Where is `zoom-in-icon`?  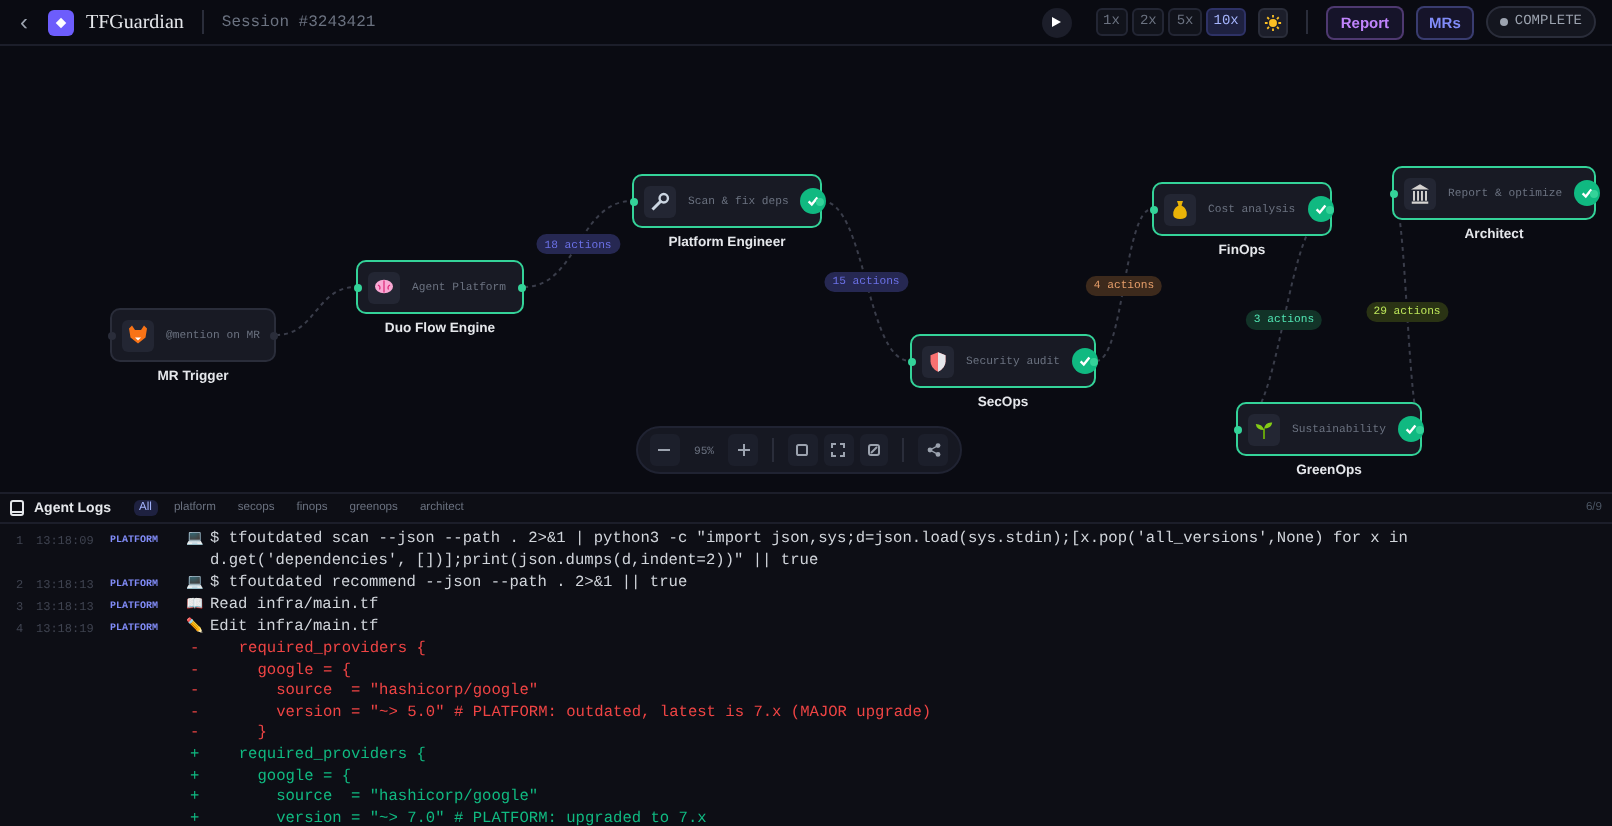
zoom-in-icon is located at coordinates (743, 450).